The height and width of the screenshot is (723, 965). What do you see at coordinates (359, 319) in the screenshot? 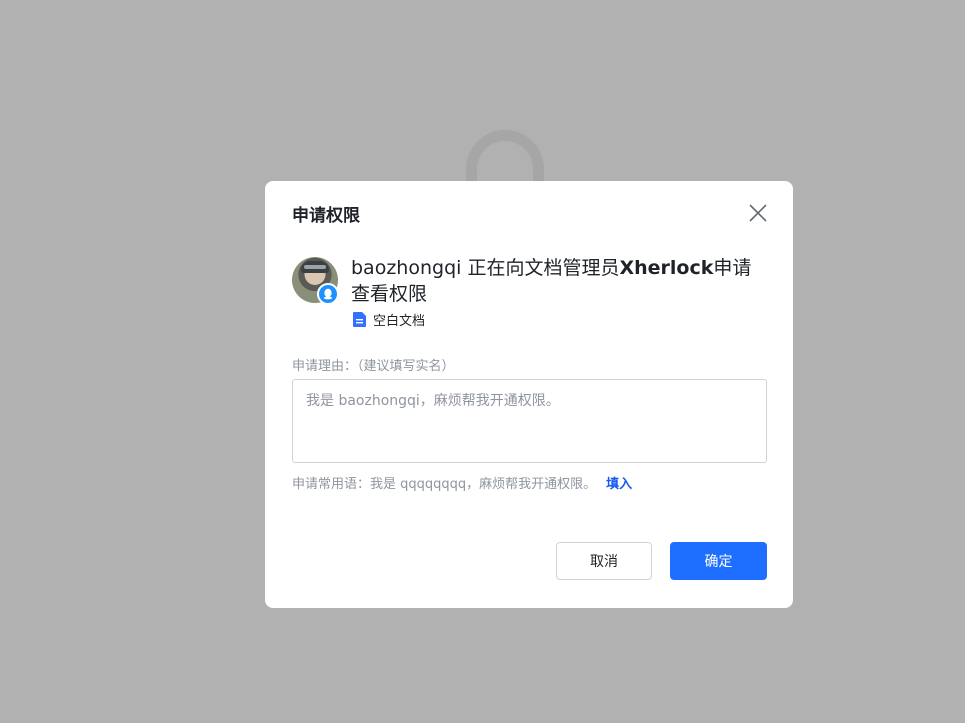
I see `doc-icon` at bounding box center [359, 319].